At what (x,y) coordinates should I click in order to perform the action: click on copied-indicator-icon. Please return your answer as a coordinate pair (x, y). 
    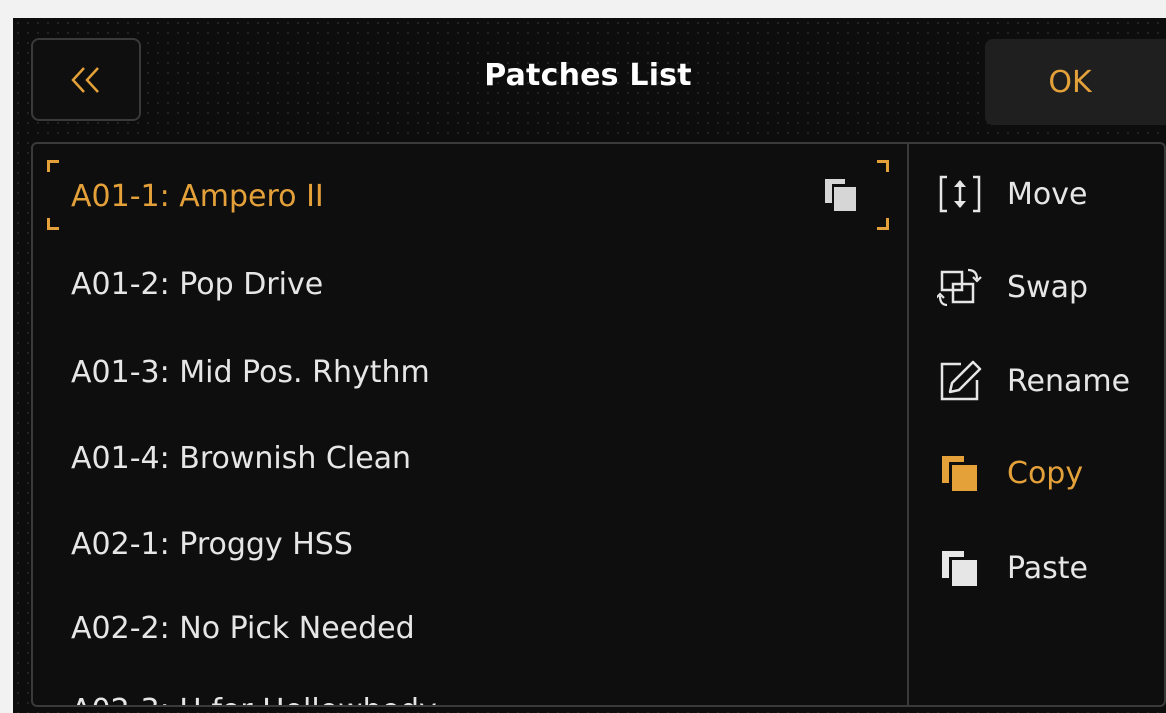
    Looking at the image, I should click on (840, 195).